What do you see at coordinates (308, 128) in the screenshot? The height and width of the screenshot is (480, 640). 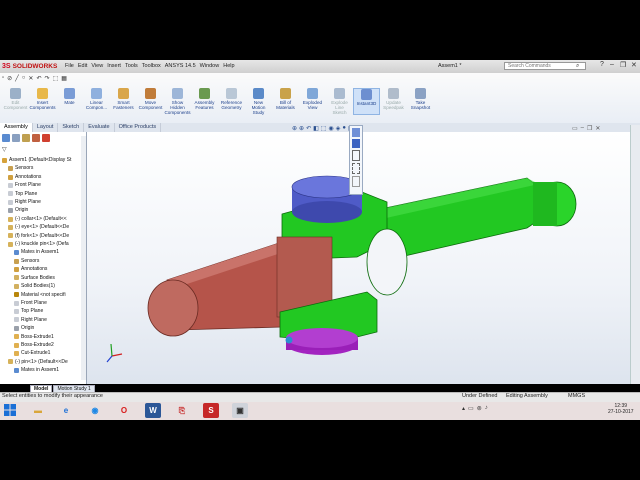 I see `previous-view-icon: ↶` at bounding box center [308, 128].